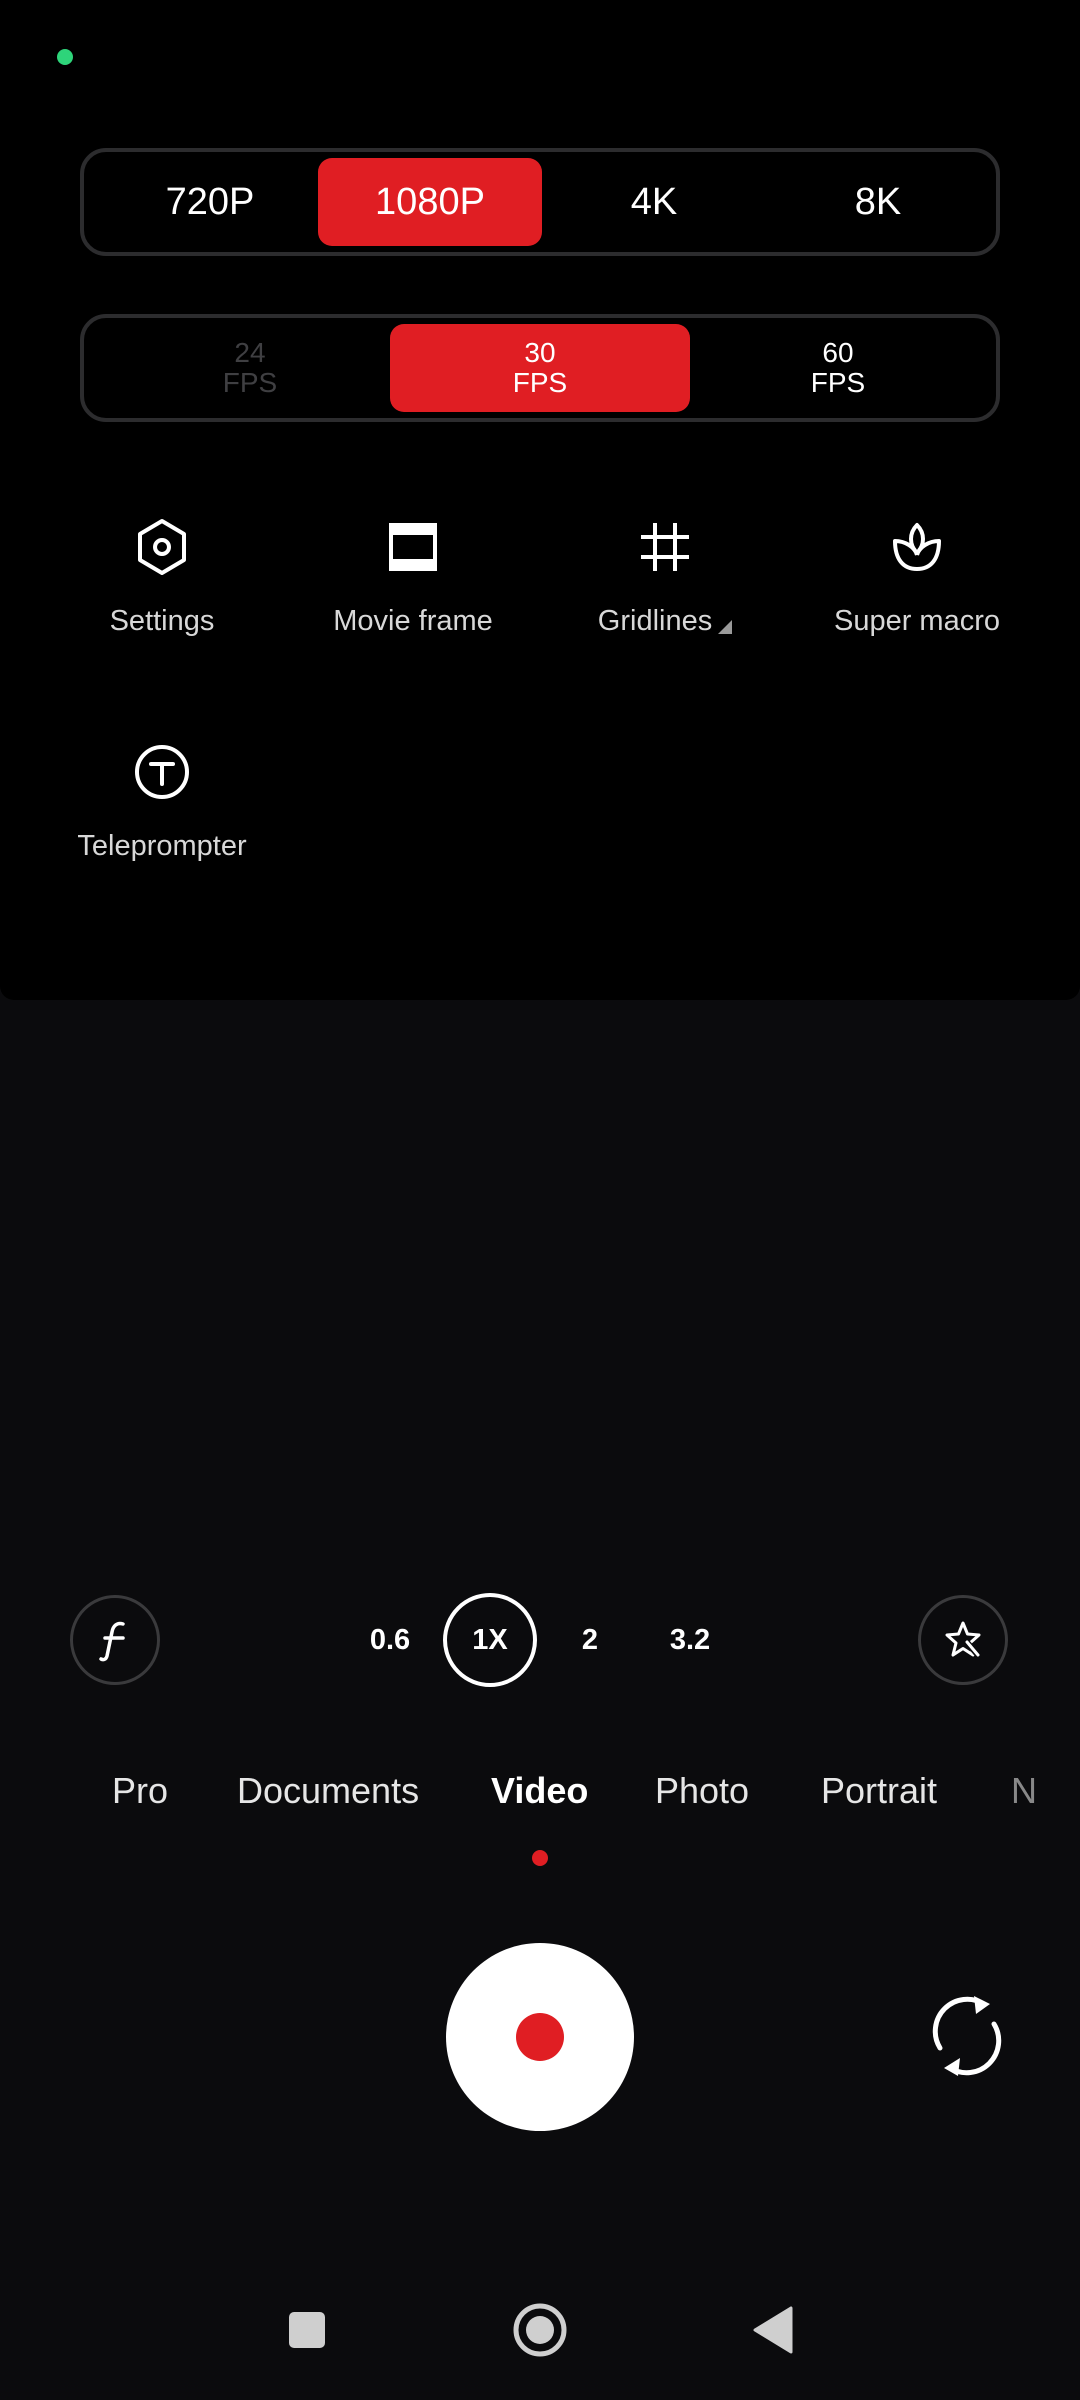  I want to click on zoom-option-3-2: 3.2, so click(690, 1640).